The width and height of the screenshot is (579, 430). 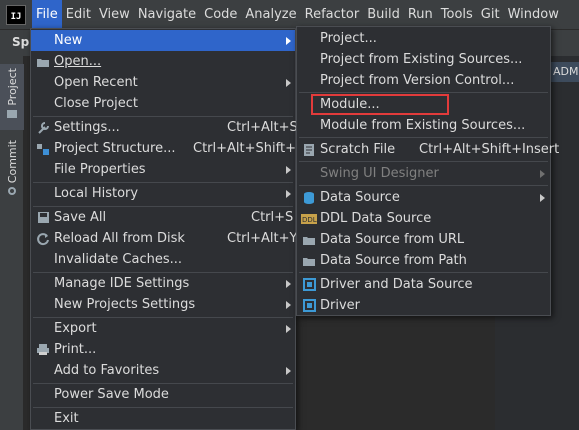 What do you see at coordinates (80, 217) in the screenshot?
I see `menu-item-label: Save All` at bounding box center [80, 217].